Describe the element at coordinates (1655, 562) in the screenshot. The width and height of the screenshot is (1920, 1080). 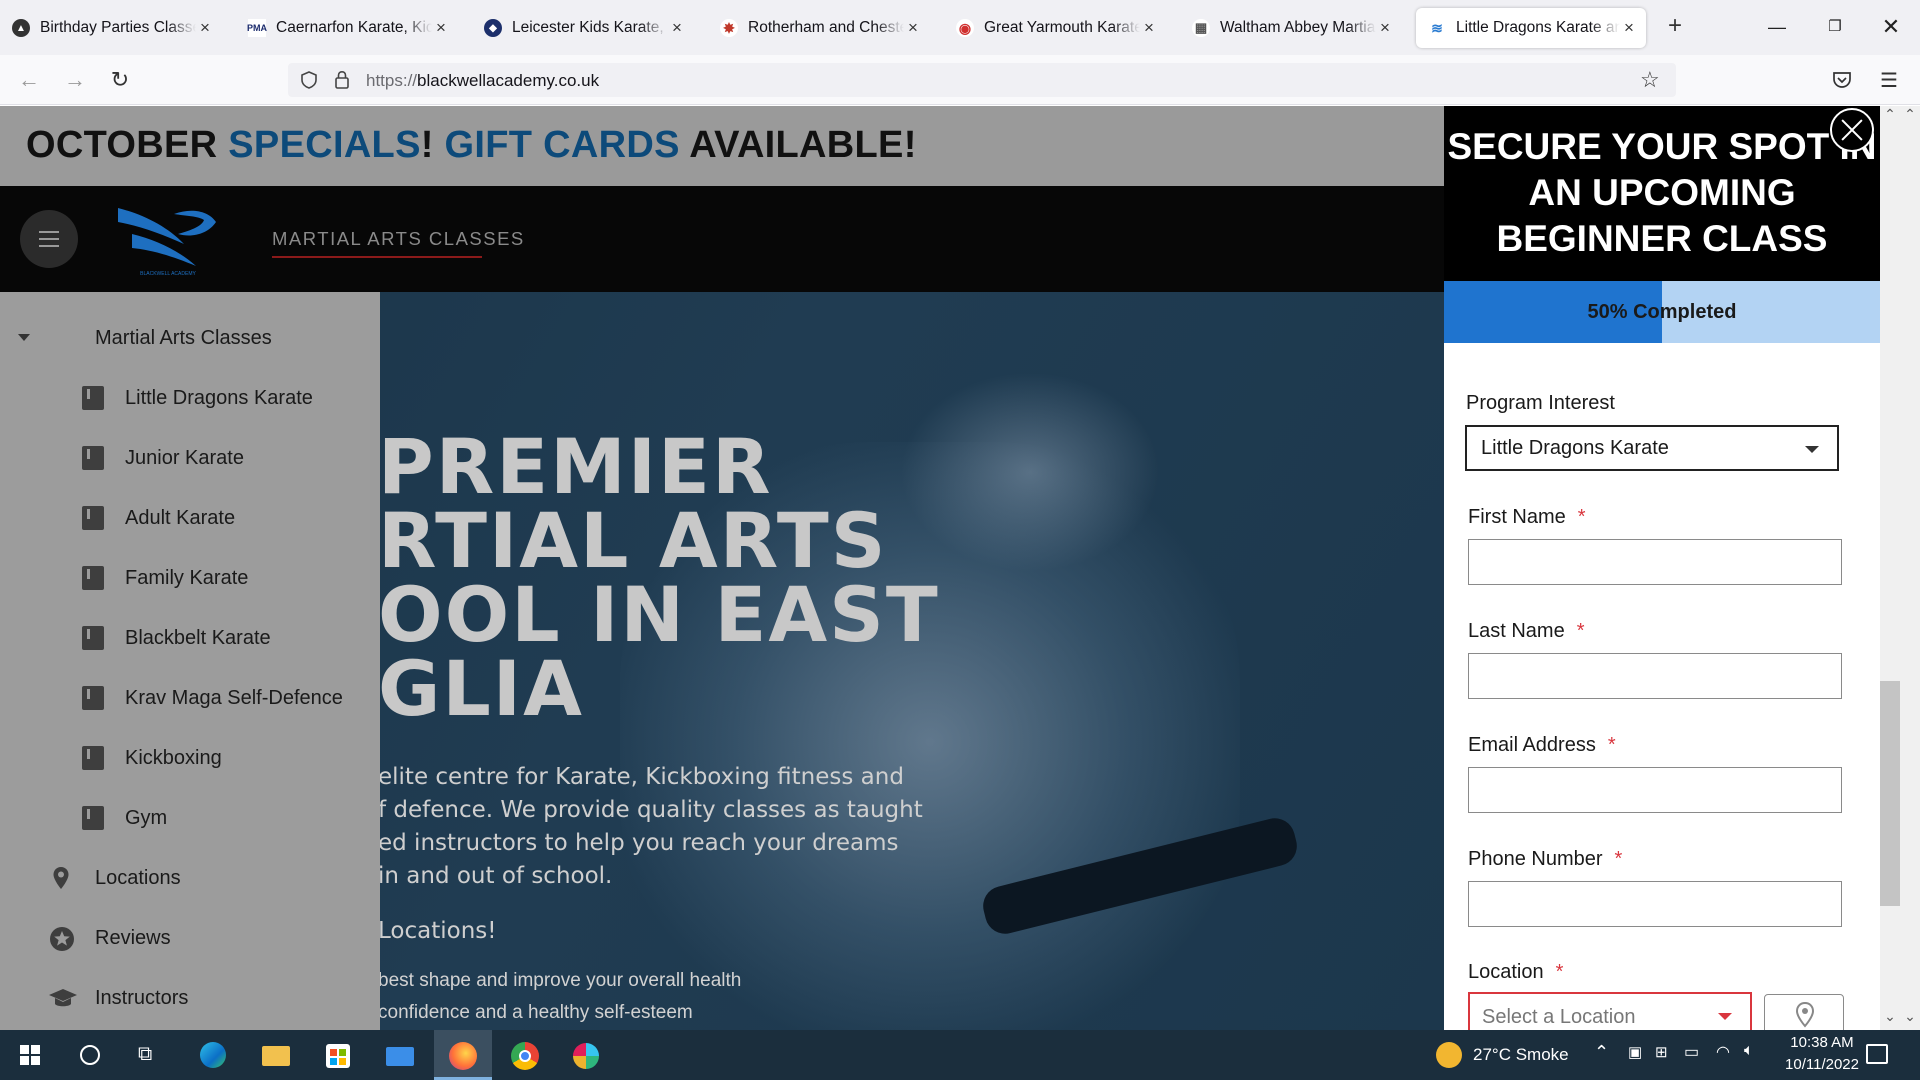
I see `first-name-input` at that location.